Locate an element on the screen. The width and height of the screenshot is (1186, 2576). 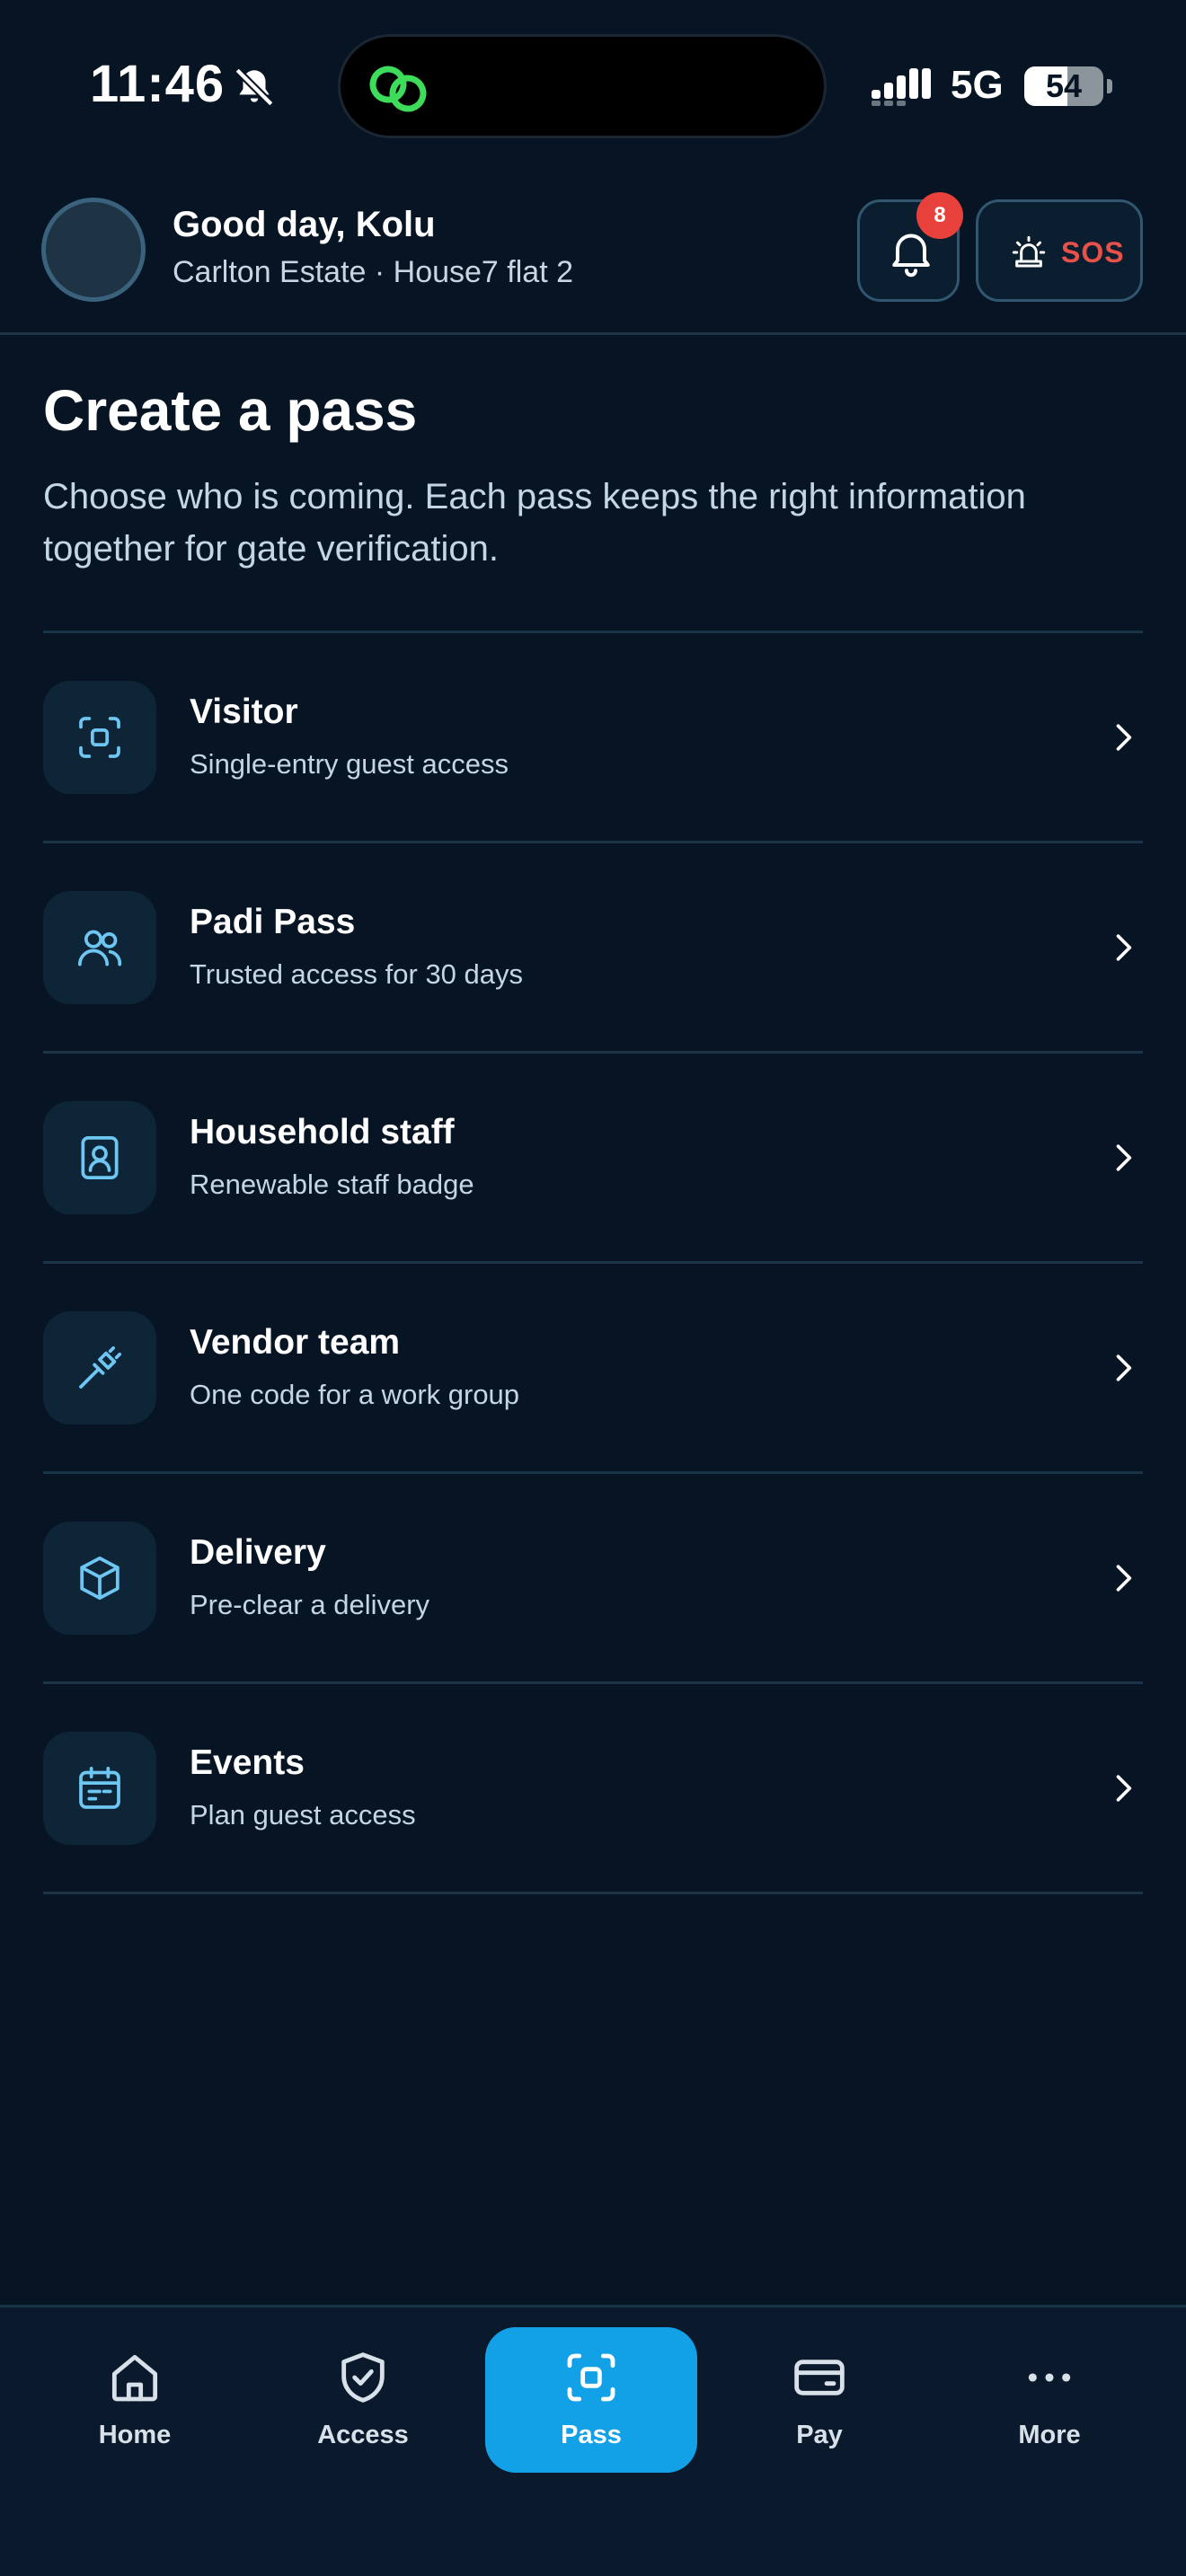
pass-option-subtitle: One code for a work group is located at coordinates (355, 1394).